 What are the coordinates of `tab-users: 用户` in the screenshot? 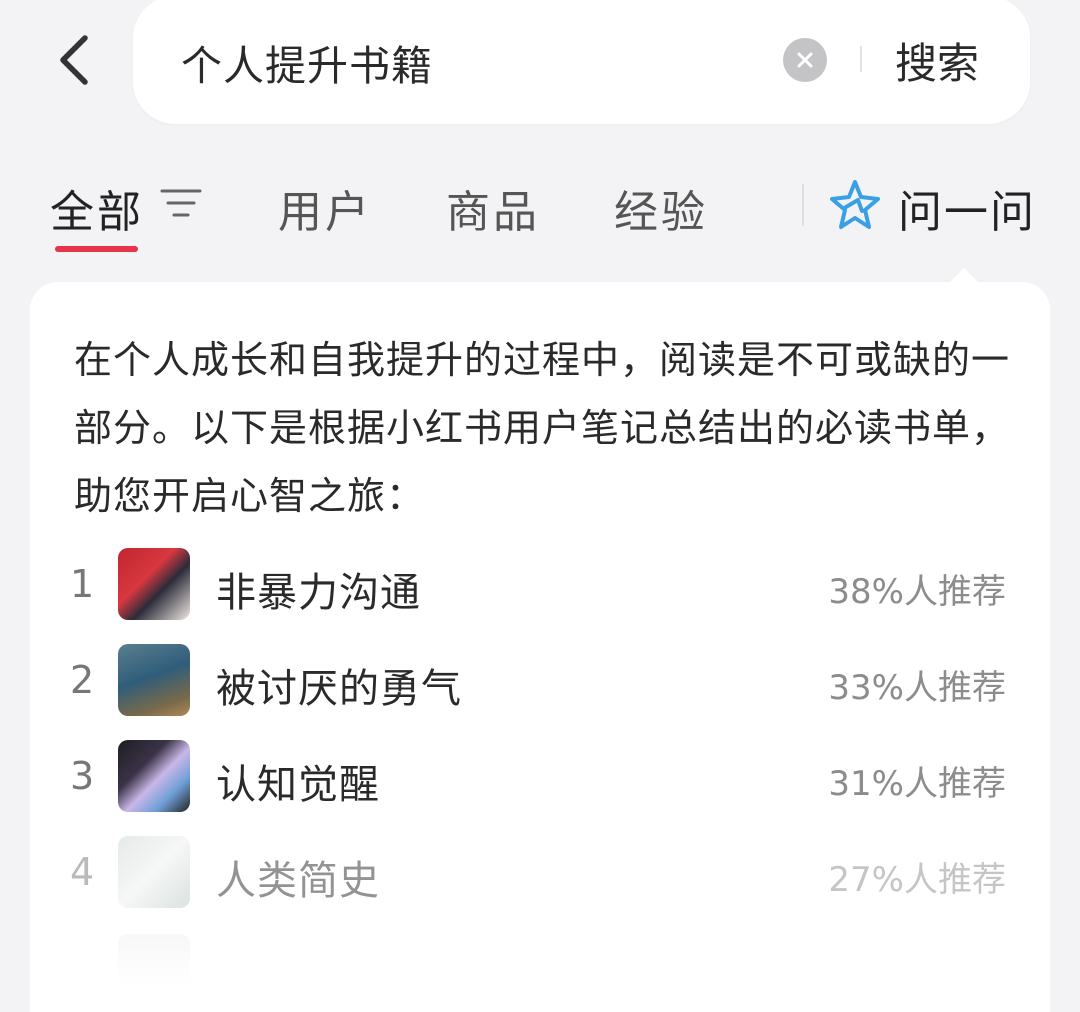 It's located at (325, 208).